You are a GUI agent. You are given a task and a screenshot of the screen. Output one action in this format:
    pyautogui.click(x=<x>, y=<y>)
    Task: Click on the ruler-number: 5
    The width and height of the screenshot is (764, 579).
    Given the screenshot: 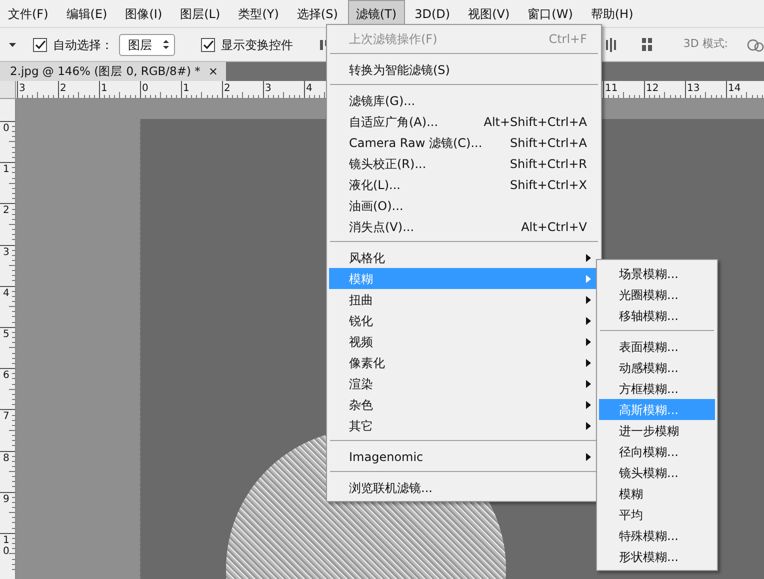 What is the action you would take?
    pyautogui.click(x=6, y=335)
    